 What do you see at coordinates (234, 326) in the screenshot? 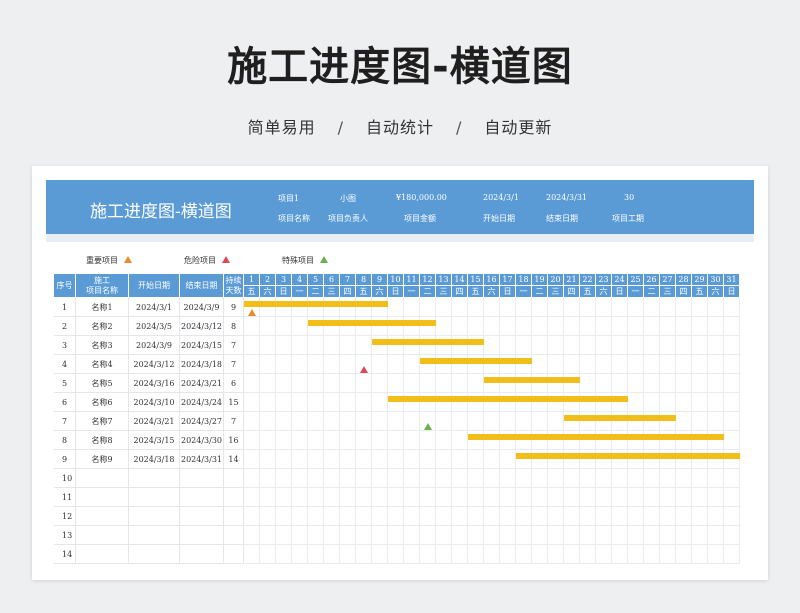
I see `duration-cell: 8` at bounding box center [234, 326].